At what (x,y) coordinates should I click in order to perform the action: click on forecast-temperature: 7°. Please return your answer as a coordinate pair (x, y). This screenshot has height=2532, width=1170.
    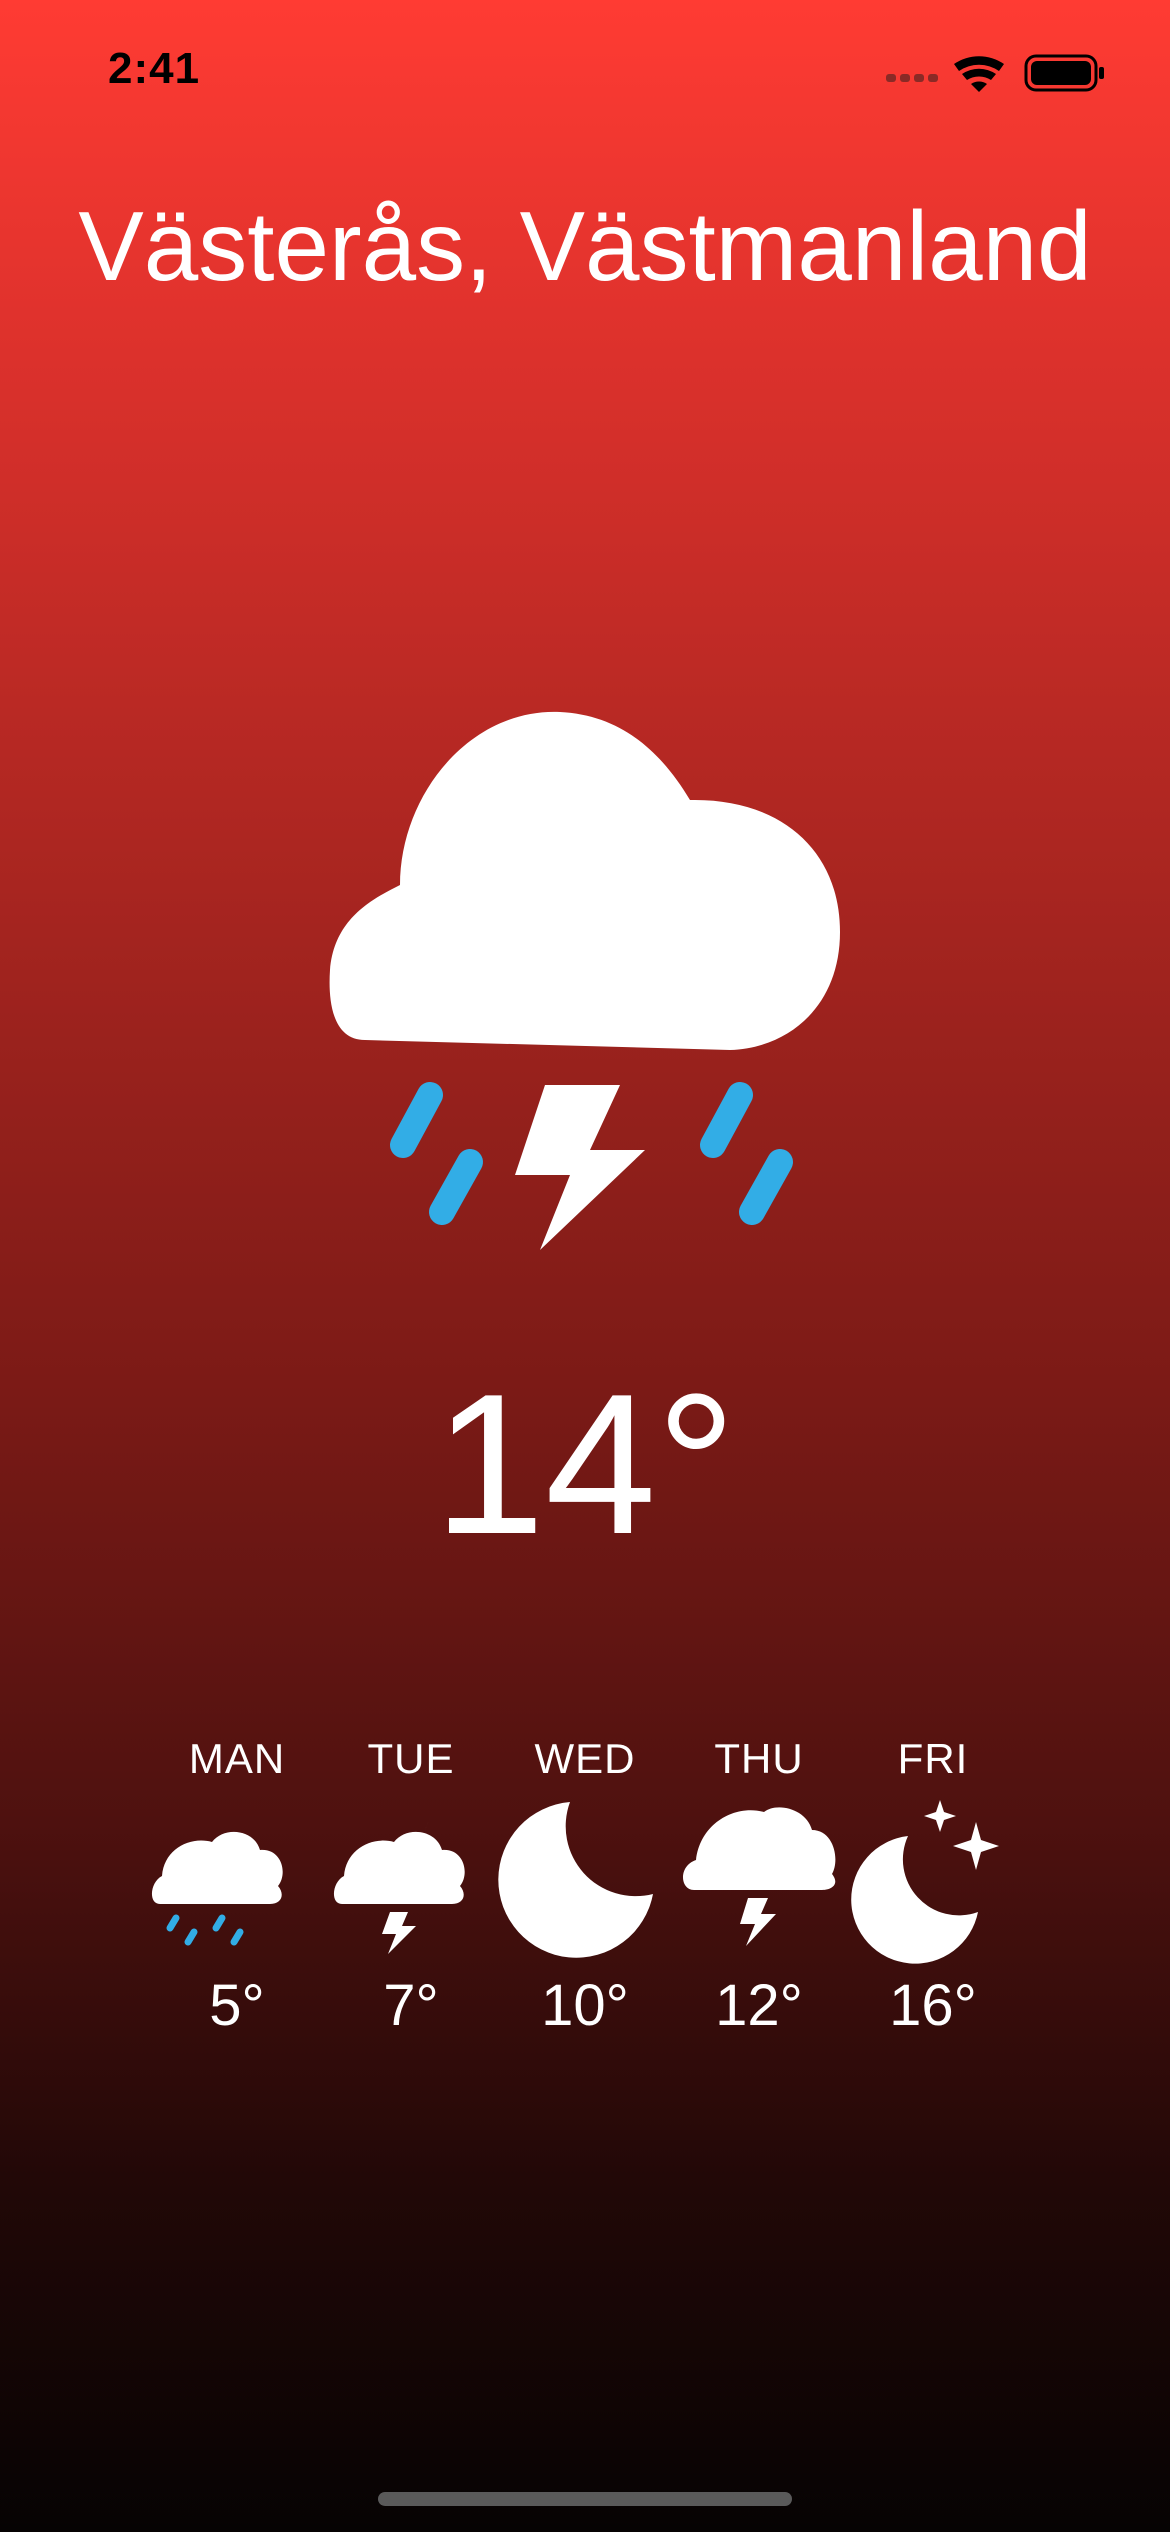
    Looking at the image, I should click on (411, 2005).